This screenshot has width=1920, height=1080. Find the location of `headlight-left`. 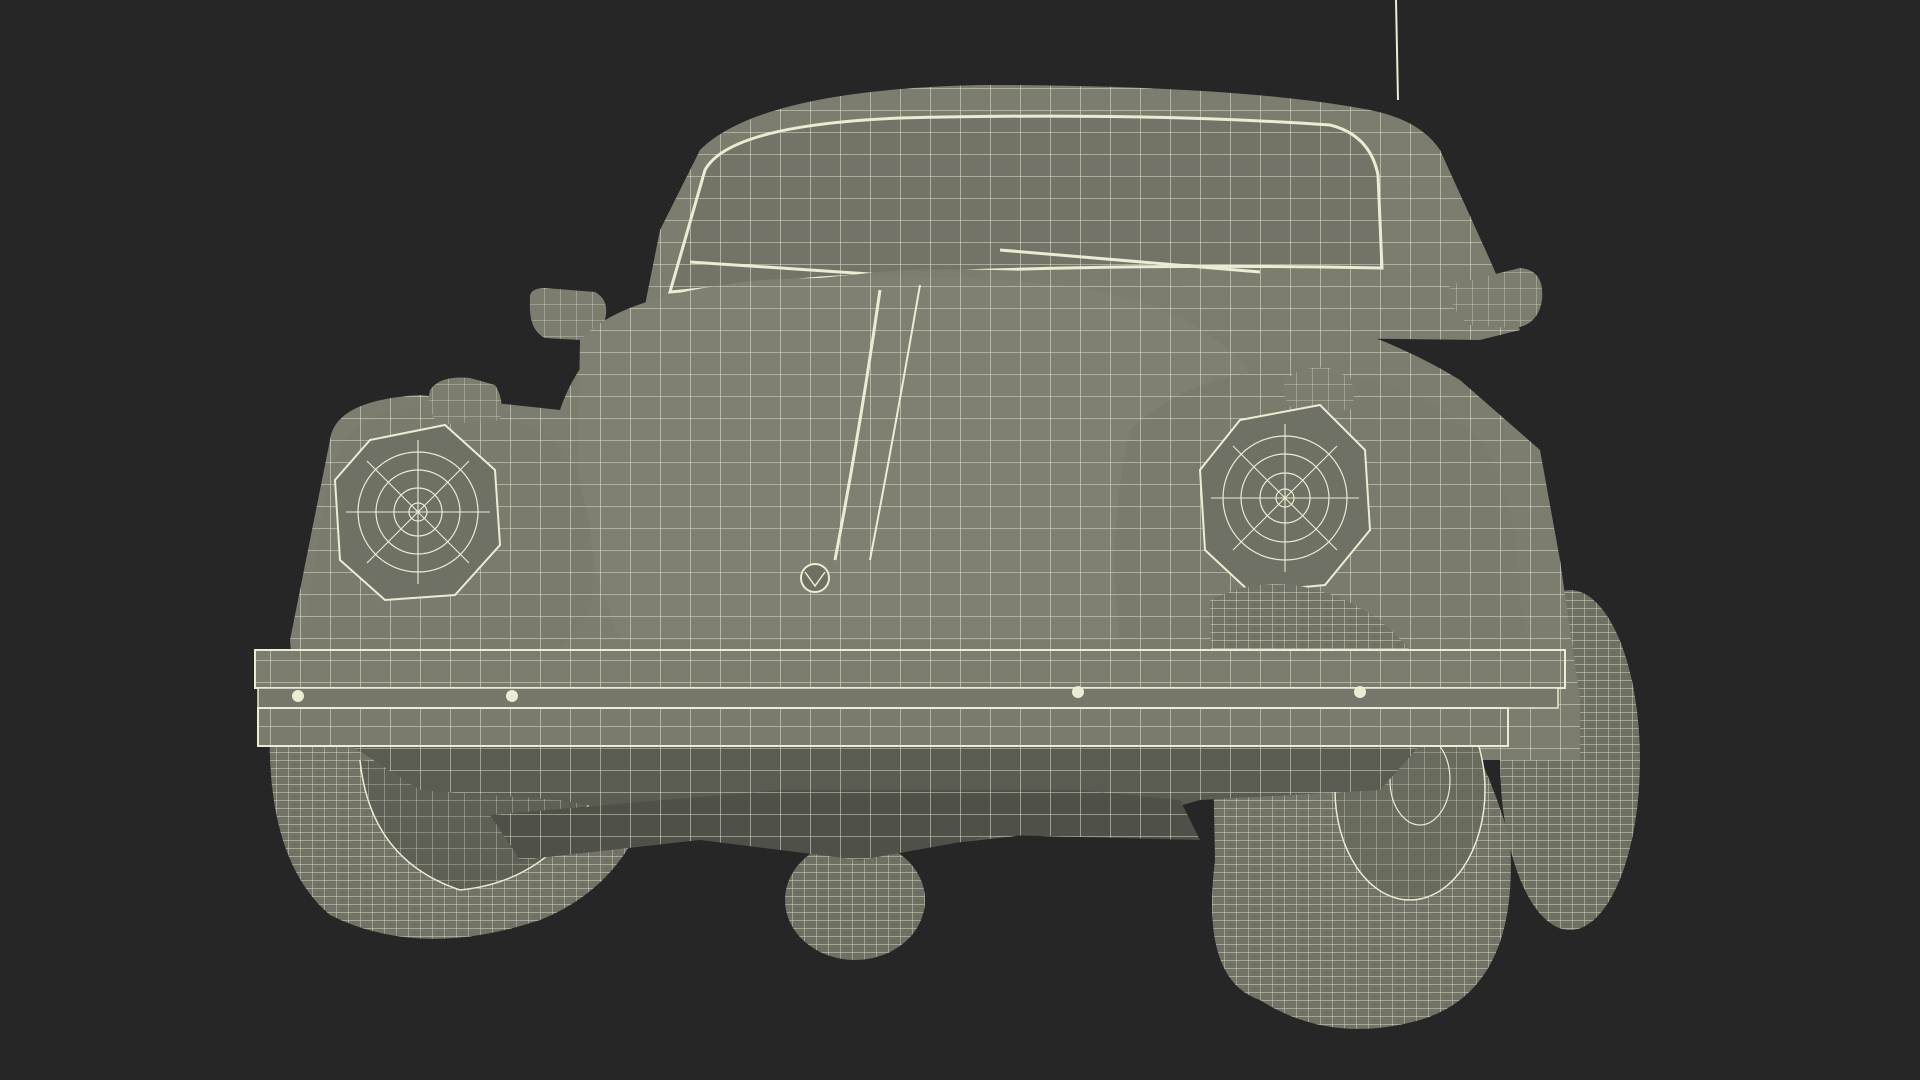

headlight-left is located at coordinates (417, 512).